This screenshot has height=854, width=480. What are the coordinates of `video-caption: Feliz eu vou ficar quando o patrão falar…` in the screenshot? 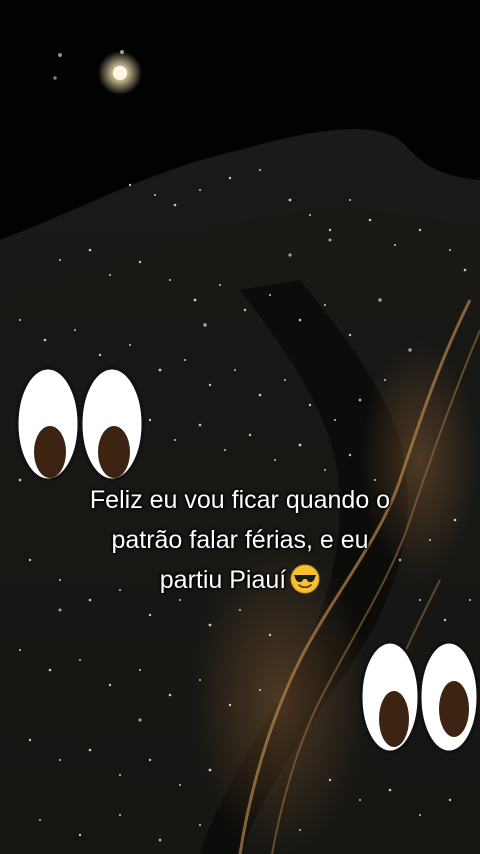 It's located at (240, 540).